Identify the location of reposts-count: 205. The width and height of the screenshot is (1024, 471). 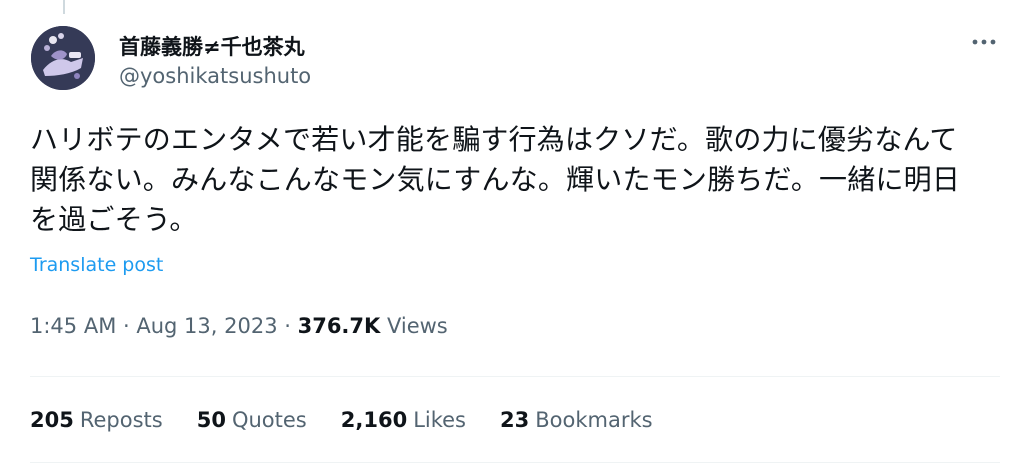
(52, 420).